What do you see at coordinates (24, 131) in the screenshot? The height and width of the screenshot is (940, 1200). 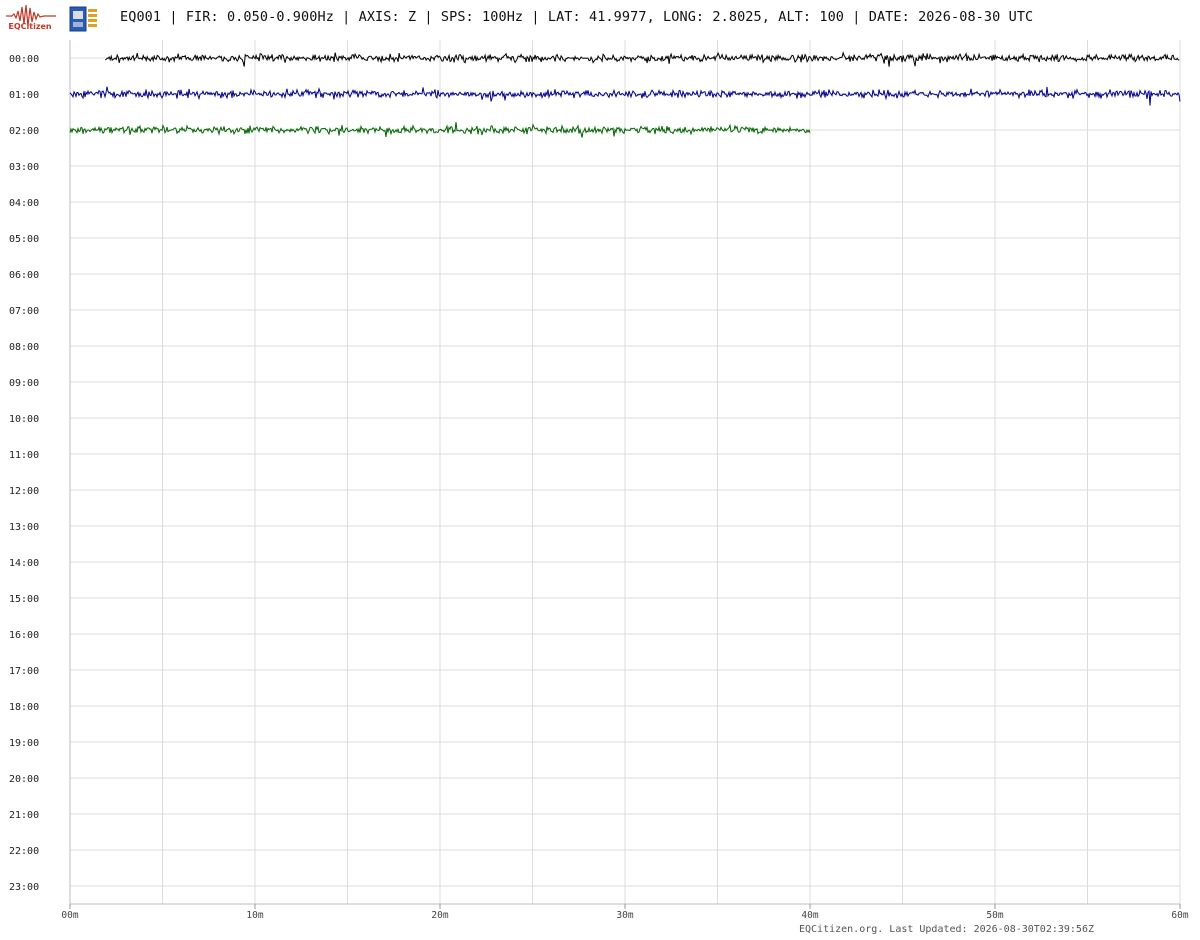 I see `y-tick-label: 02:00` at bounding box center [24, 131].